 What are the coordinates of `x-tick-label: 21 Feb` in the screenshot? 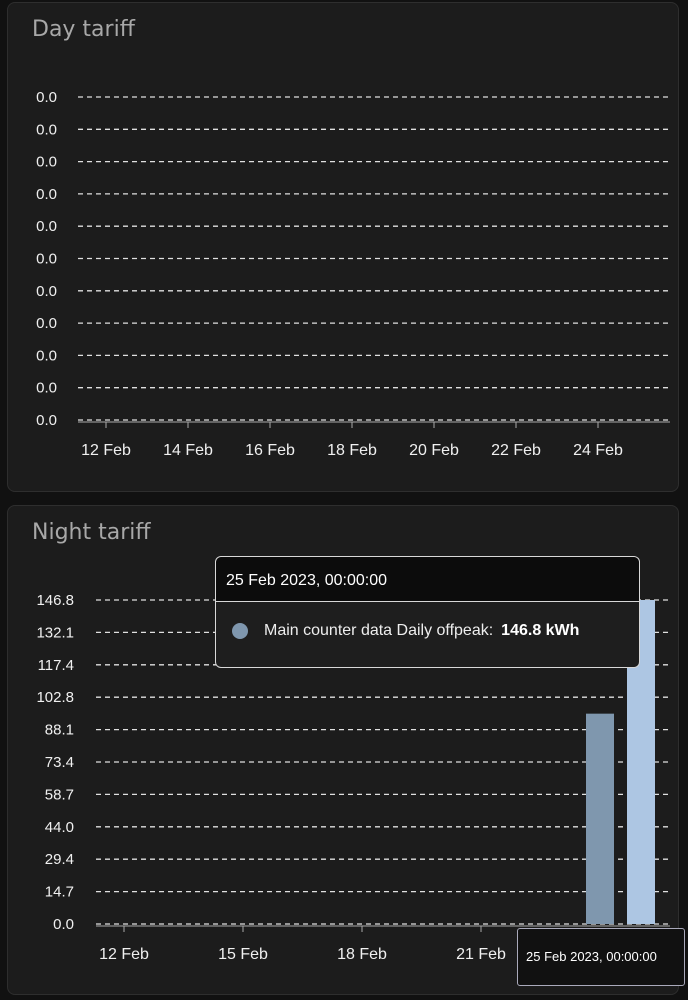 It's located at (481, 954).